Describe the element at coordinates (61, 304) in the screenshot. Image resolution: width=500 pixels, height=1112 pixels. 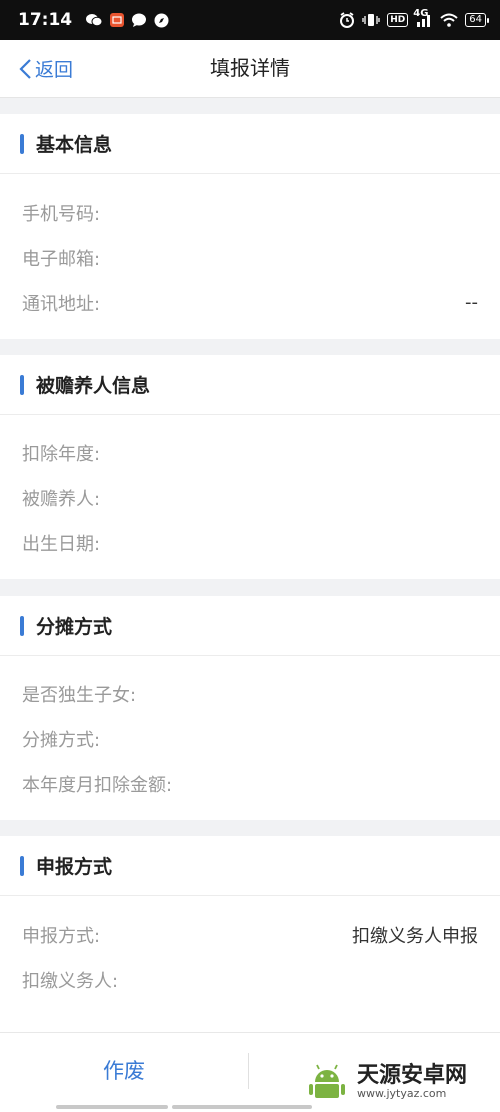
I see `field-label: 通讯地址:` at that location.